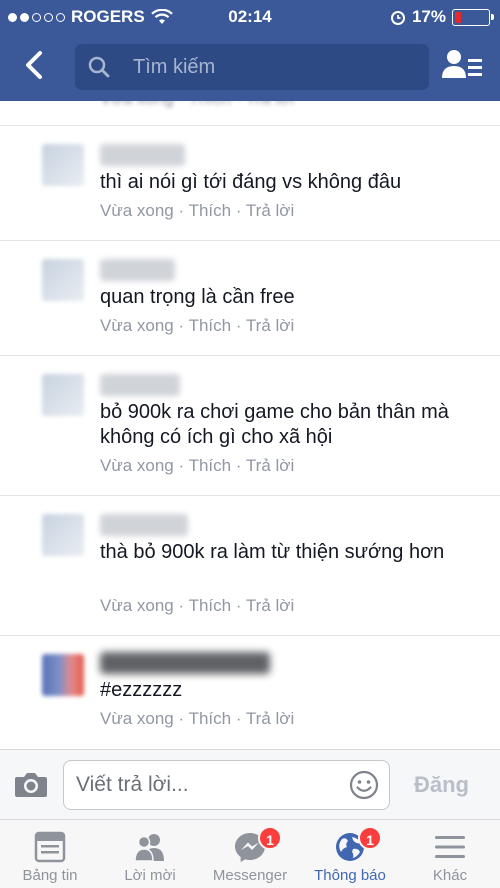  What do you see at coordinates (397, 18) in the screenshot?
I see `alarm-icon` at bounding box center [397, 18].